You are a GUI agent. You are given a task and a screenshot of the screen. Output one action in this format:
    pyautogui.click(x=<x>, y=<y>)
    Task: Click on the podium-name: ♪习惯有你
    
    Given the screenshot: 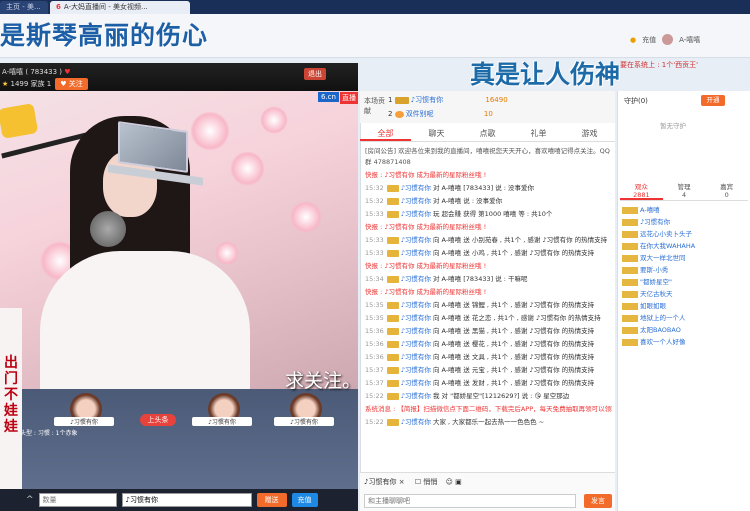 What is the action you would take?
    pyautogui.click(x=304, y=421)
    